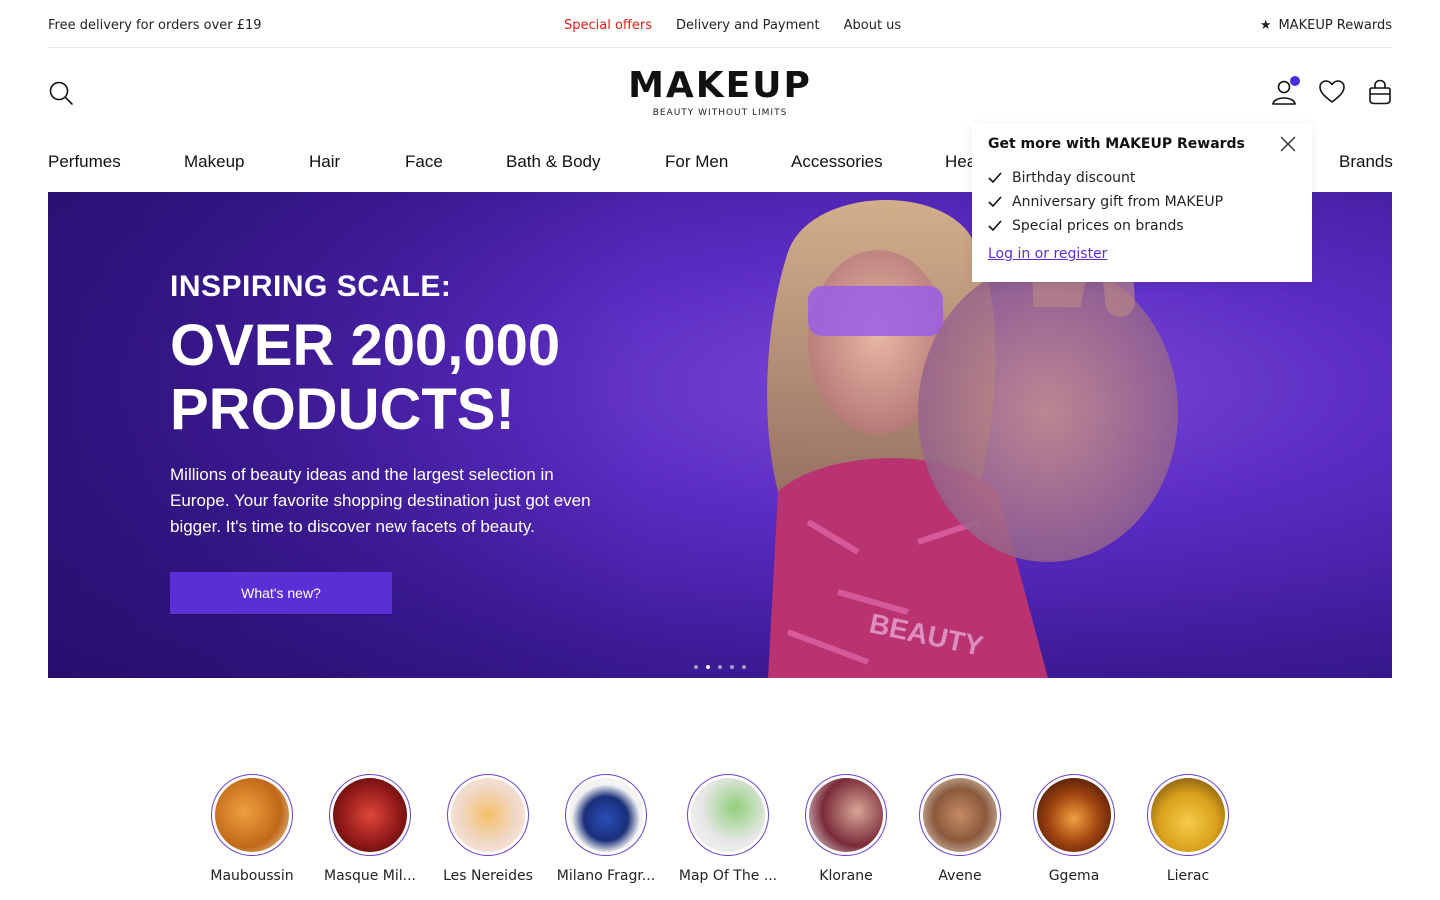 This screenshot has height=900, width=1440. What do you see at coordinates (61, 93) in the screenshot?
I see `search-icon` at bounding box center [61, 93].